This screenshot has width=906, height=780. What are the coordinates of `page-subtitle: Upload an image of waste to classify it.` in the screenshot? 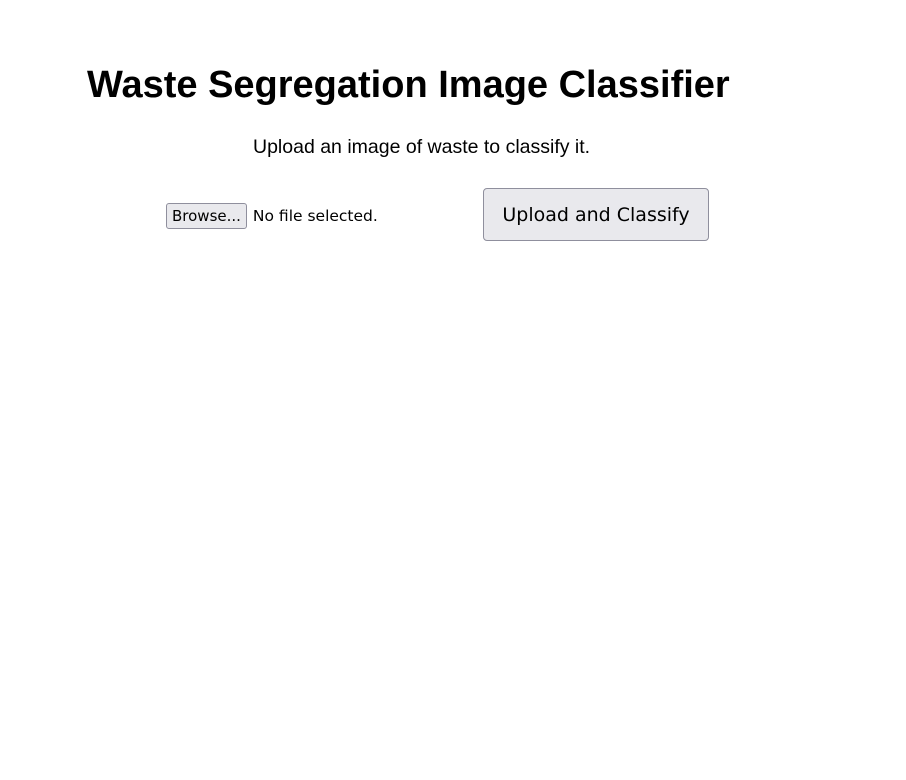 It's located at (422, 147).